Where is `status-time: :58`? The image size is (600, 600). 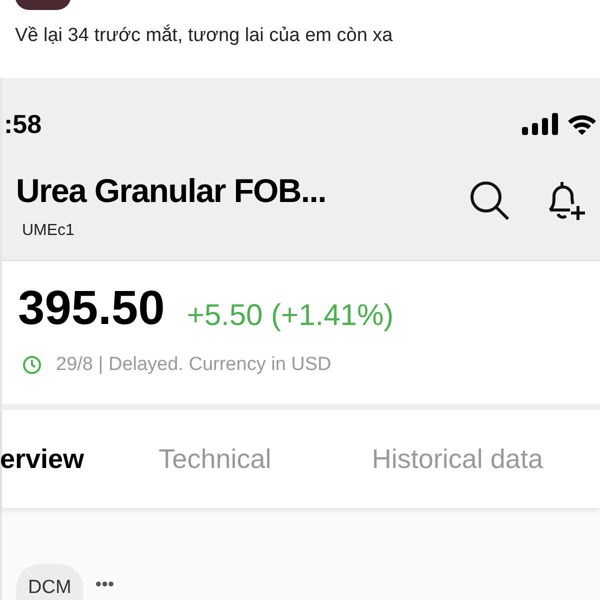 status-time: :58 is located at coordinates (23, 124).